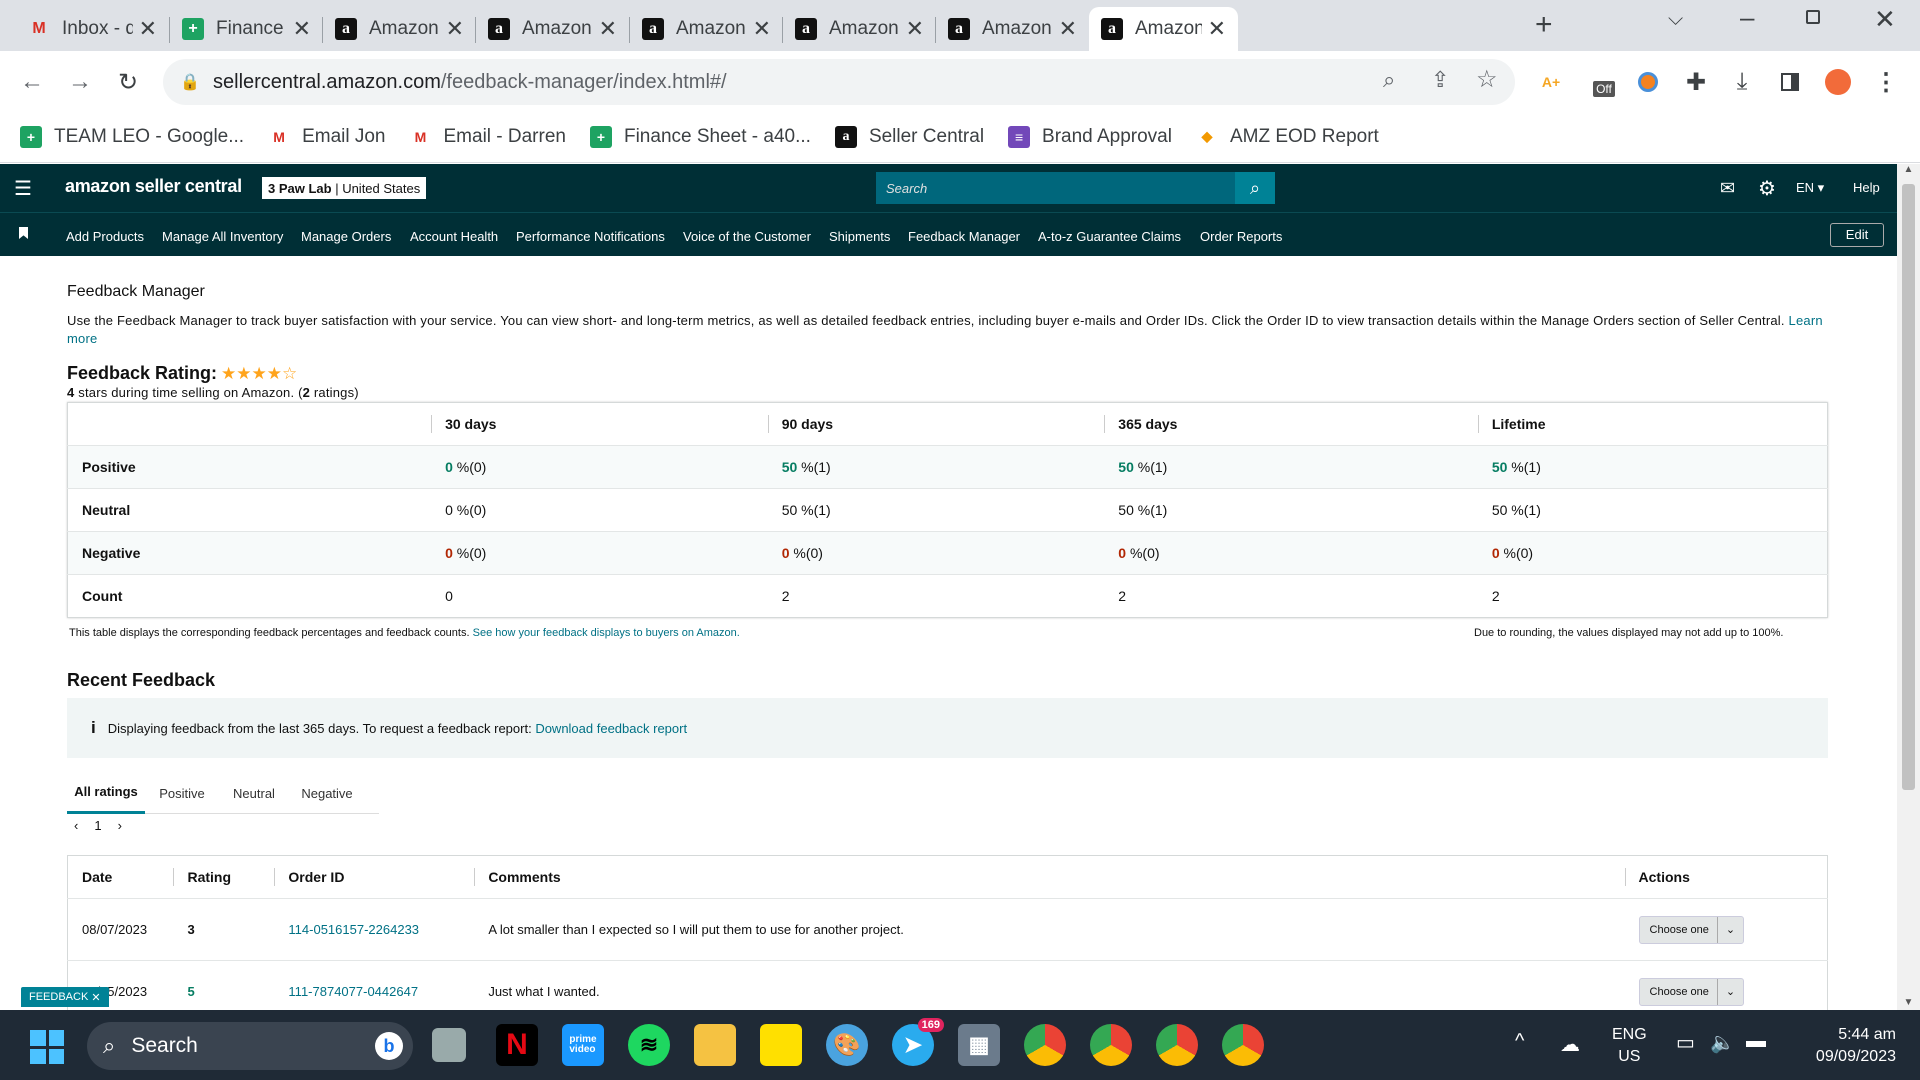 Image resolution: width=1920 pixels, height=1080 pixels. What do you see at coordinates (1866, 187) in the screenshot?
I see `help-link: Help` at bounding box center [1866, 187].